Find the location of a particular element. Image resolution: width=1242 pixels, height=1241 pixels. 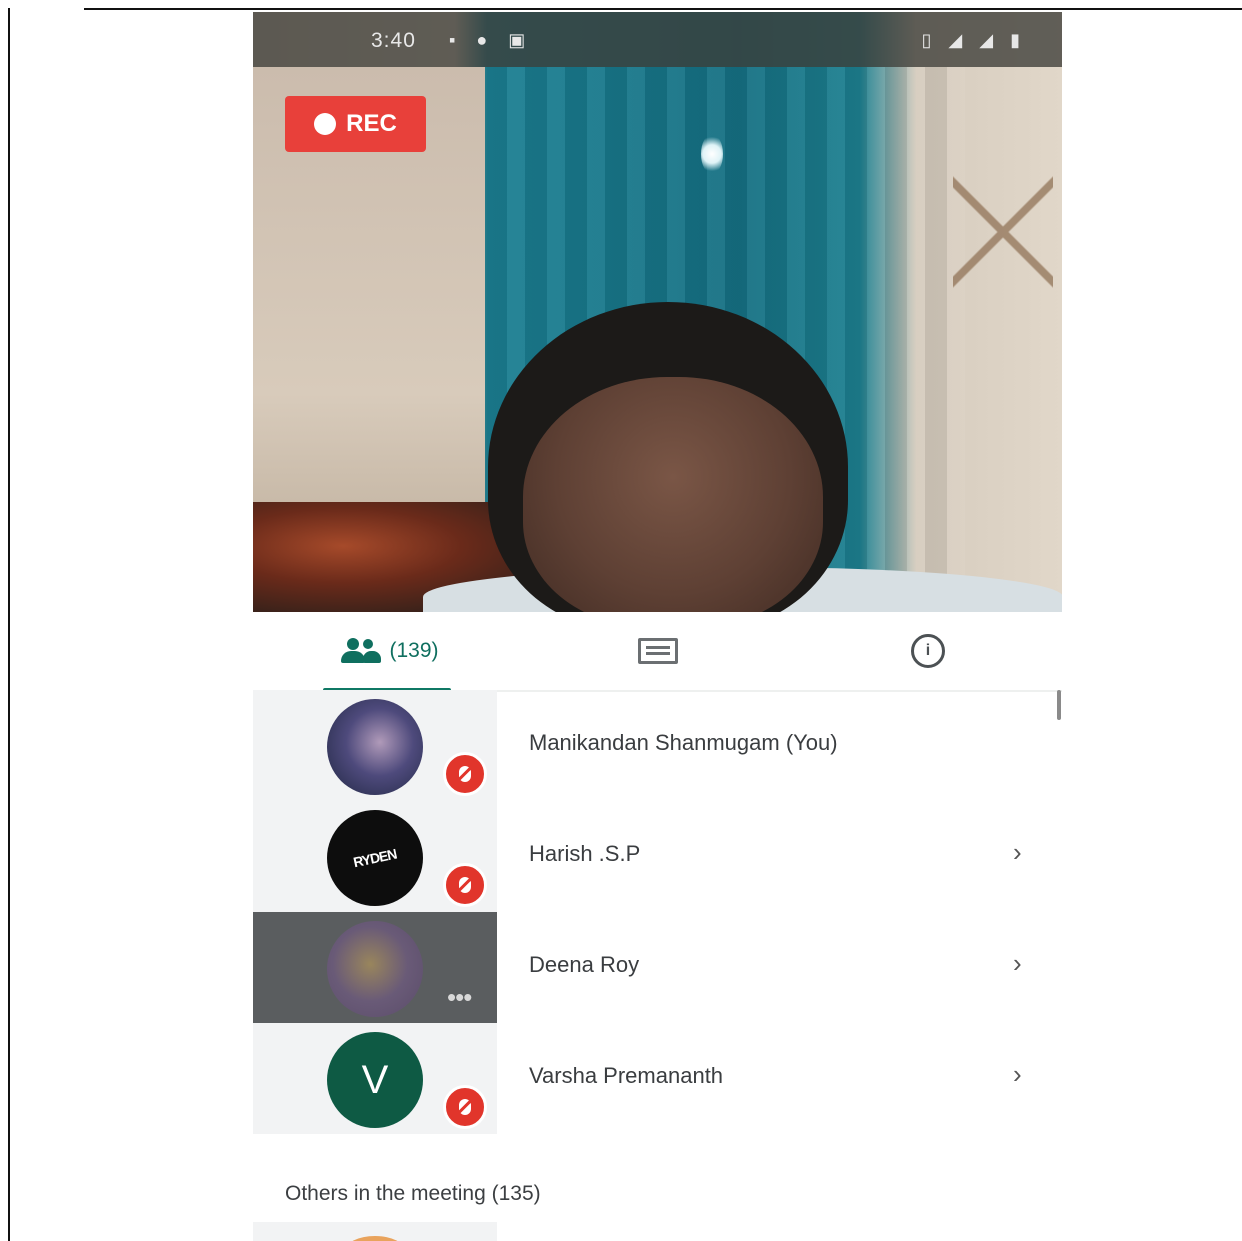

participant-row: RYDEN Harish .S.P › is located at coordinates (657, 856).